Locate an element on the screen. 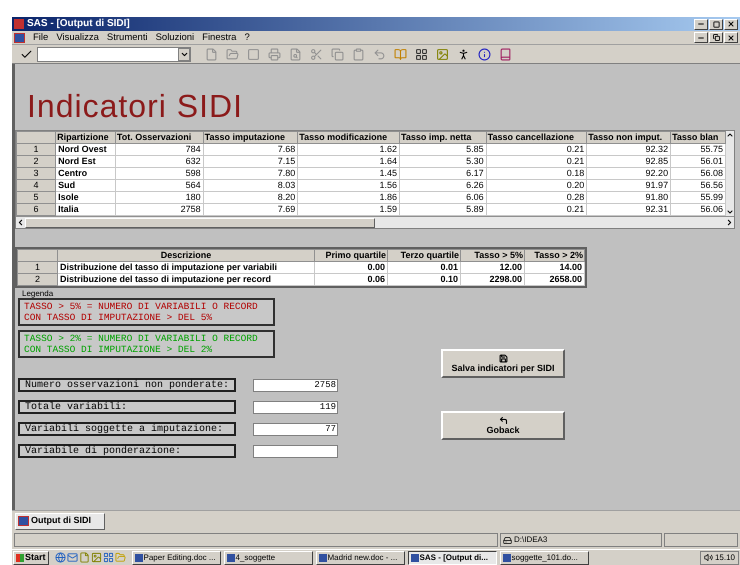 The image size is (740, 565). corner-cell is located at coordinates (36, 138).